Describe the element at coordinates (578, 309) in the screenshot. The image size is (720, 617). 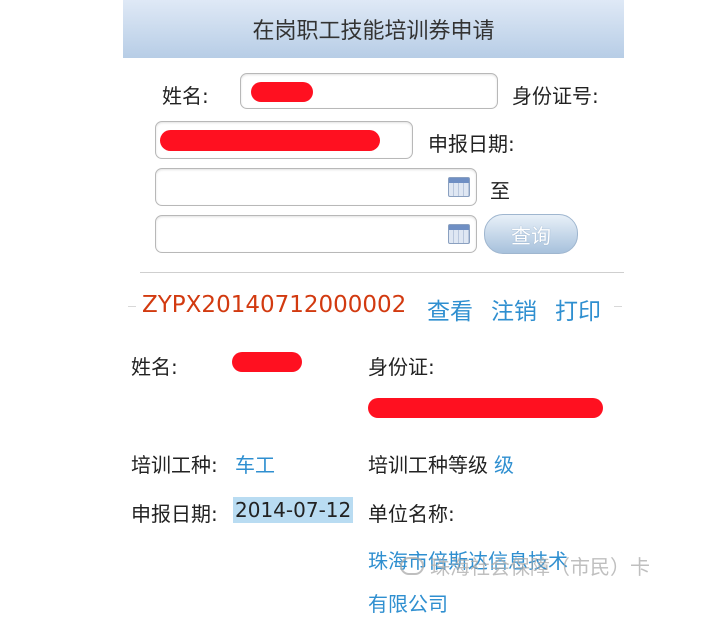
I see `print-link: 打印` at that location.